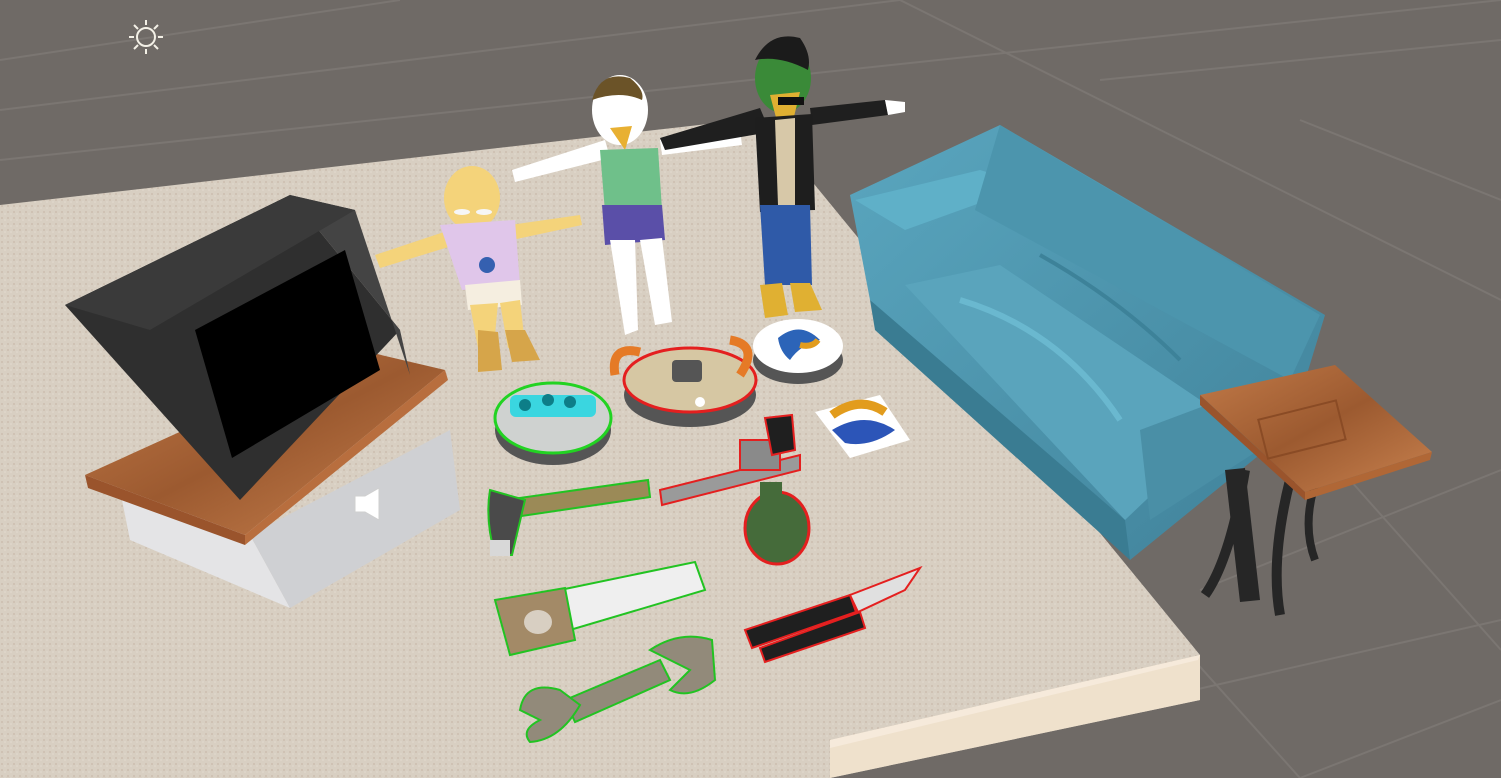 The image size is (1501, 778). What do you see at coordinates (553, 423) in the screenshot?
I see `robot-vacuum-green` at bounding box center [553, 423].